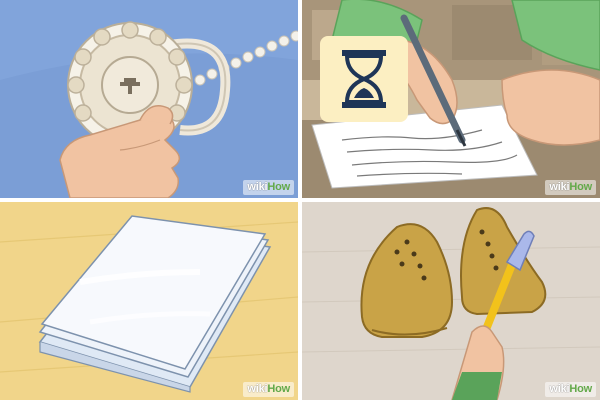  I want to click on hourglass-icon, so click(364, 79).